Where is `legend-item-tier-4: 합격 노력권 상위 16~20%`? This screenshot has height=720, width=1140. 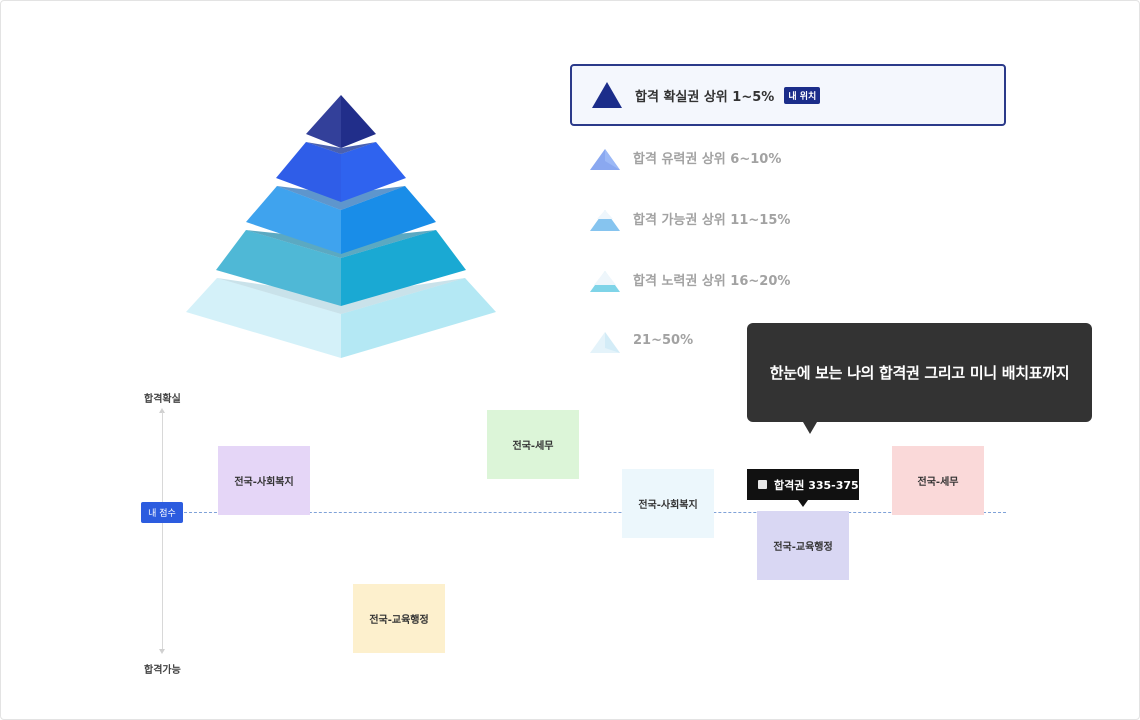 legend-item-tier-4: 합격 노력권 상위 16~20% is located at coordinates (788, 279).